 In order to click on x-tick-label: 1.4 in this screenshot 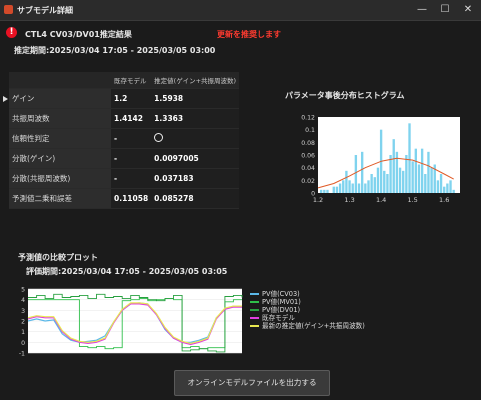, I will do `click(381, 200)`.